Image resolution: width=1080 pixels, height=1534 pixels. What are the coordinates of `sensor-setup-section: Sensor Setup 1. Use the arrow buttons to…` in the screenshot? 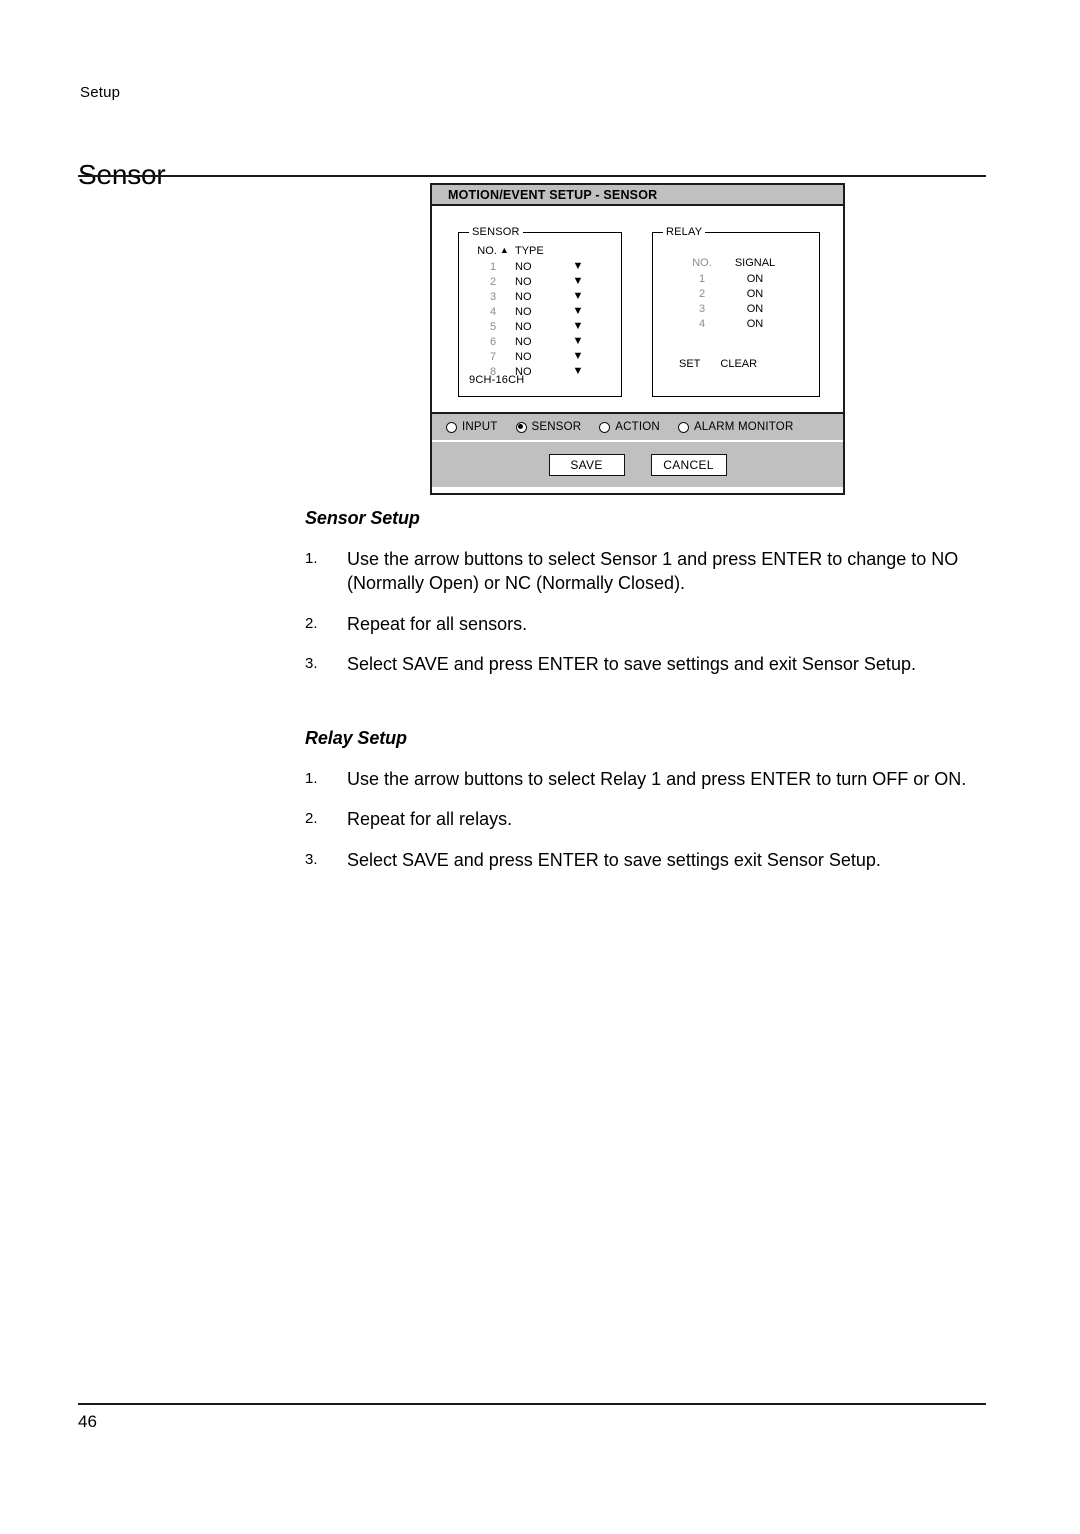 It's located at (645, 600).